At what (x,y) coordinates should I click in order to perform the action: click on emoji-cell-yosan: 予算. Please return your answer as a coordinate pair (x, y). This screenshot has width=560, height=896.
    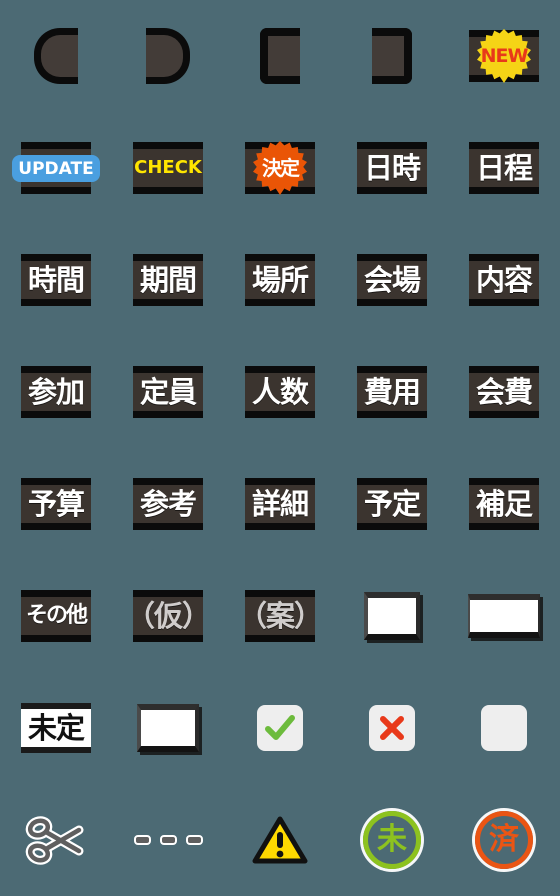
    Looking at the image, I should click on (56, 504).